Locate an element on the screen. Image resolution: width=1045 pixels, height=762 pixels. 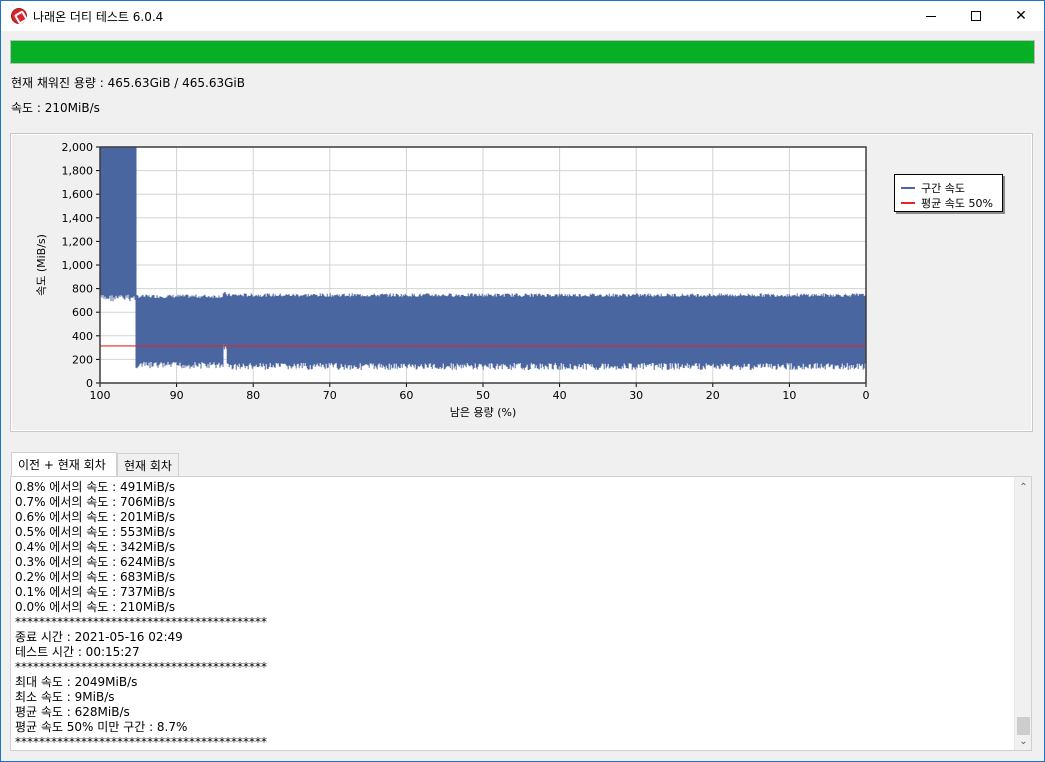
maximize-button is located at coordinates (976, 16).